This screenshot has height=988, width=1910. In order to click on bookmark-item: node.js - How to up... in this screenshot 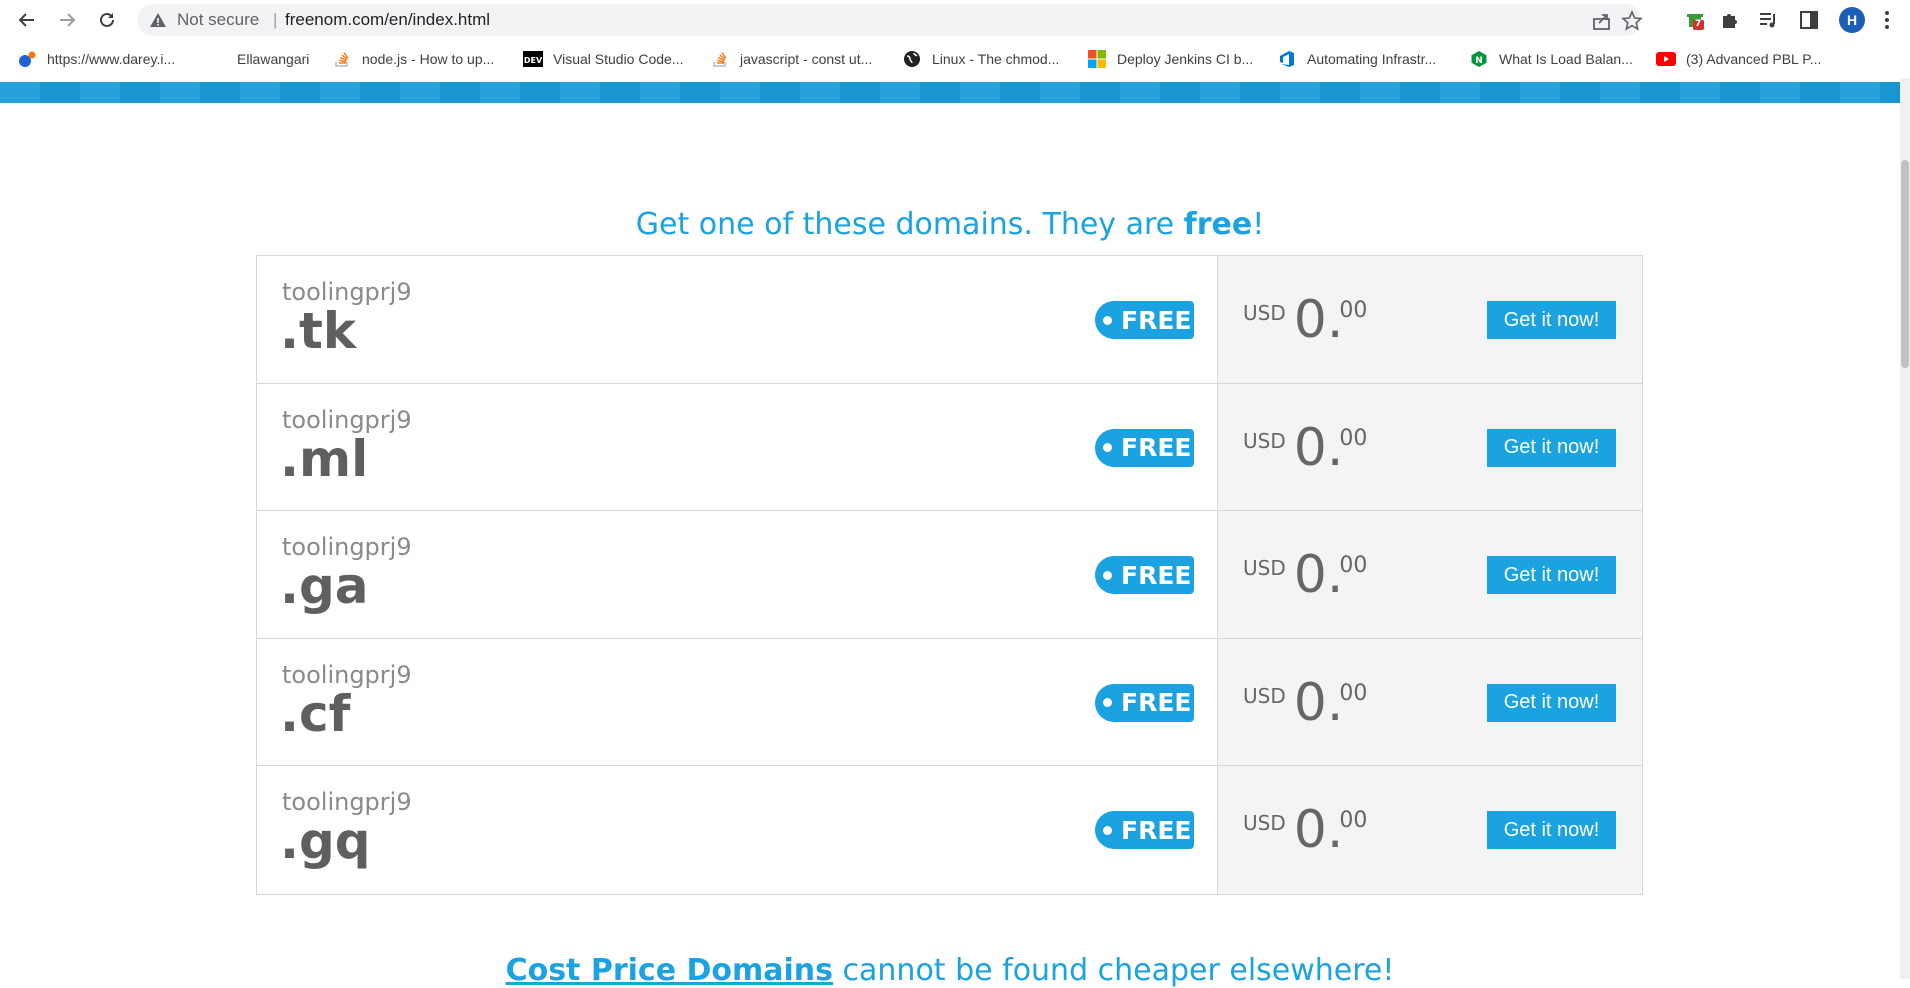, I will do `click(413, 59)`.